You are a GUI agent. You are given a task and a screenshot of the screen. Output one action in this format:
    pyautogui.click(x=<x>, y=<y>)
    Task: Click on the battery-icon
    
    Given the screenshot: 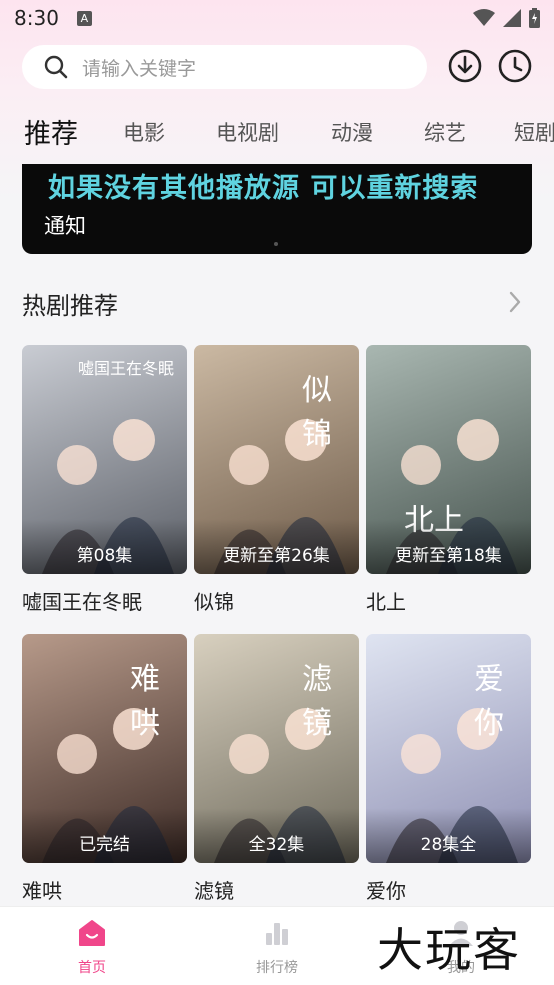 What is the action you would take?
    pyautogui.click(x=534, y=18)
    